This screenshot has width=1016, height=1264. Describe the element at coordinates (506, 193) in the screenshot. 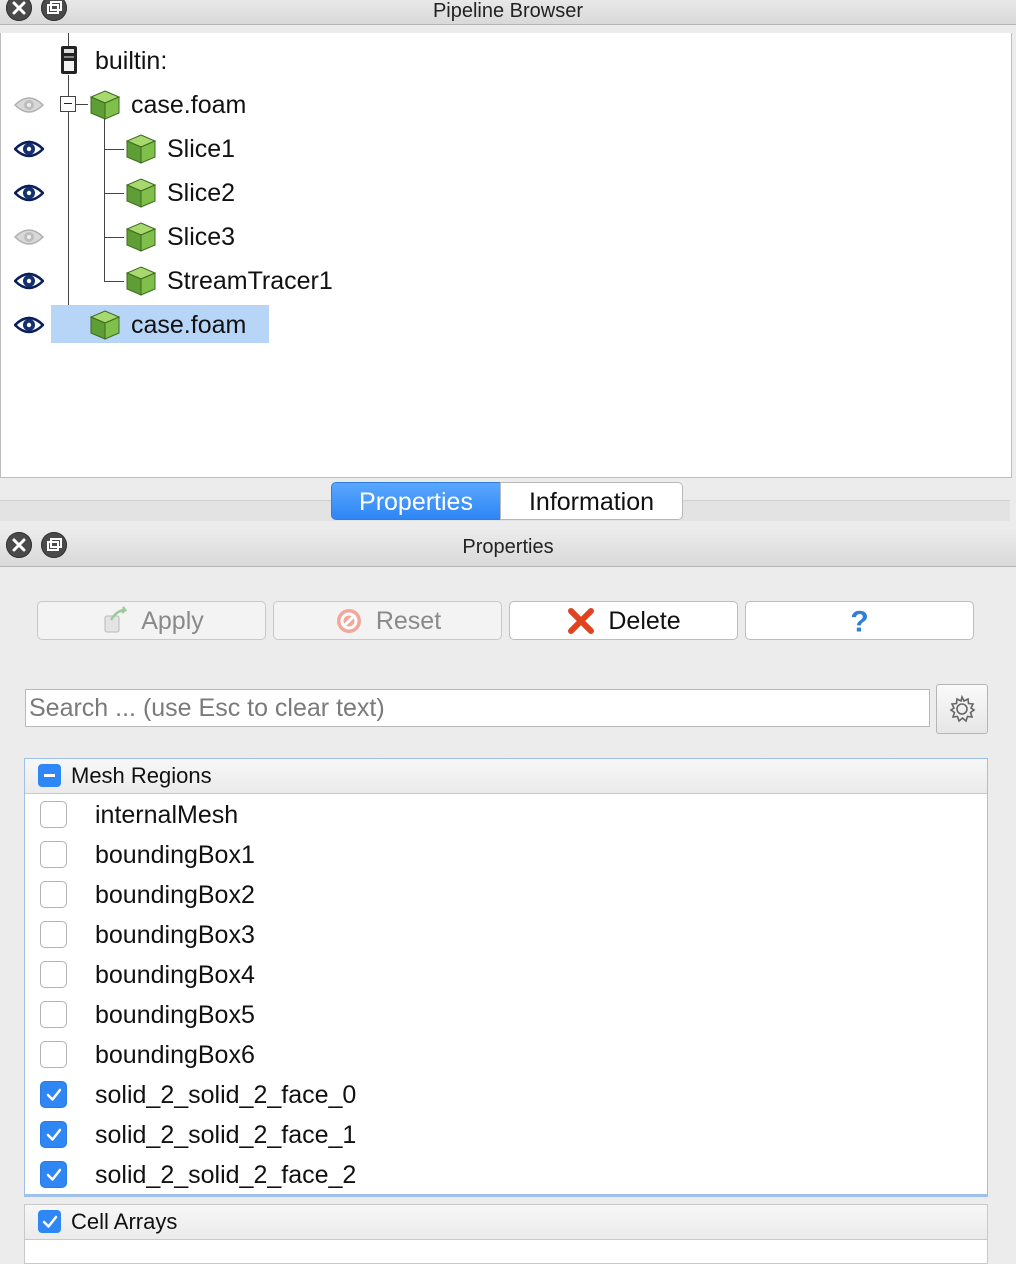

I see `tree-item-slice2: Slice2` at that location.